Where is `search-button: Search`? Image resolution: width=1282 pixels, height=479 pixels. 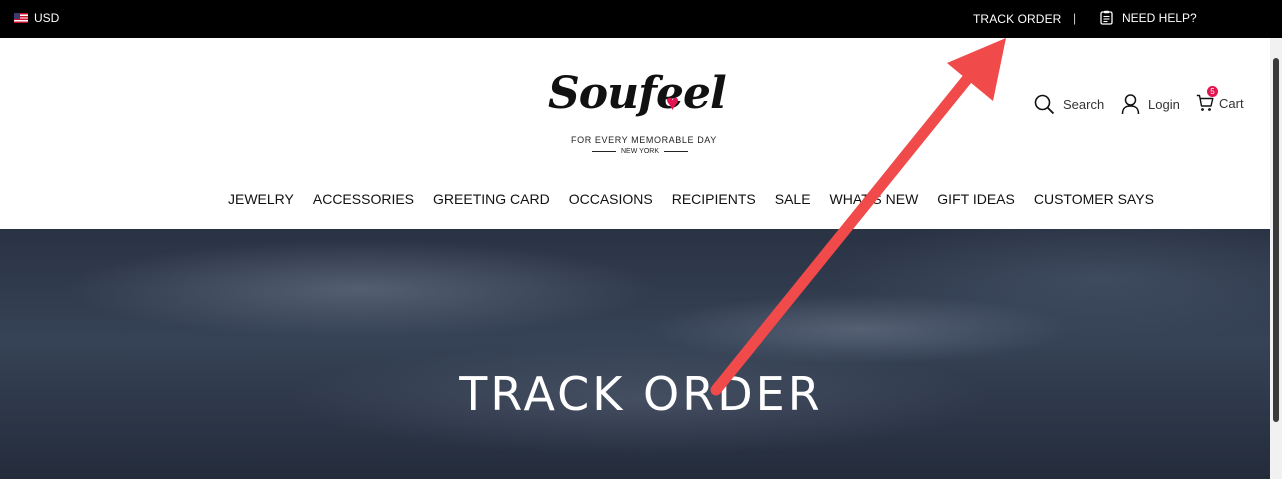 search-button: Search is located at coordinates (1069, 104).